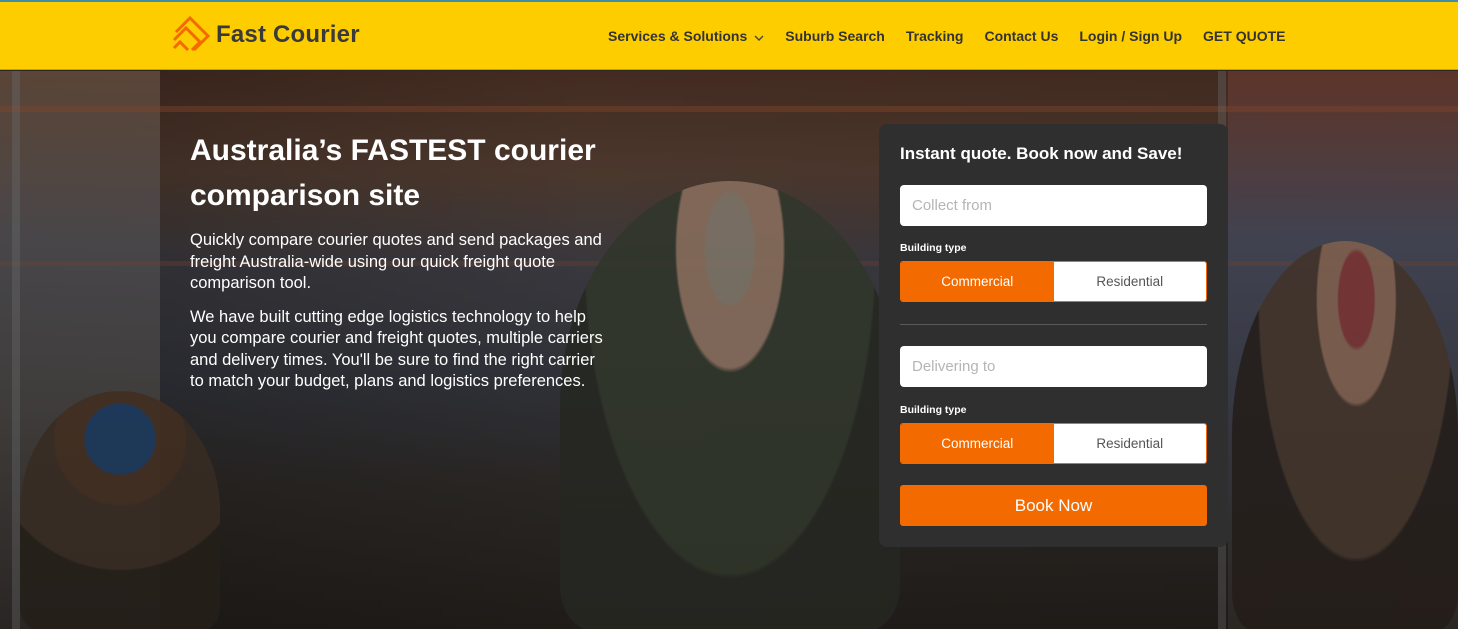 Image resolution: width=1458 pixels, height=629 pixels. I want to click on nav-get-quote: GET QUOTE, so click(1244, 36).